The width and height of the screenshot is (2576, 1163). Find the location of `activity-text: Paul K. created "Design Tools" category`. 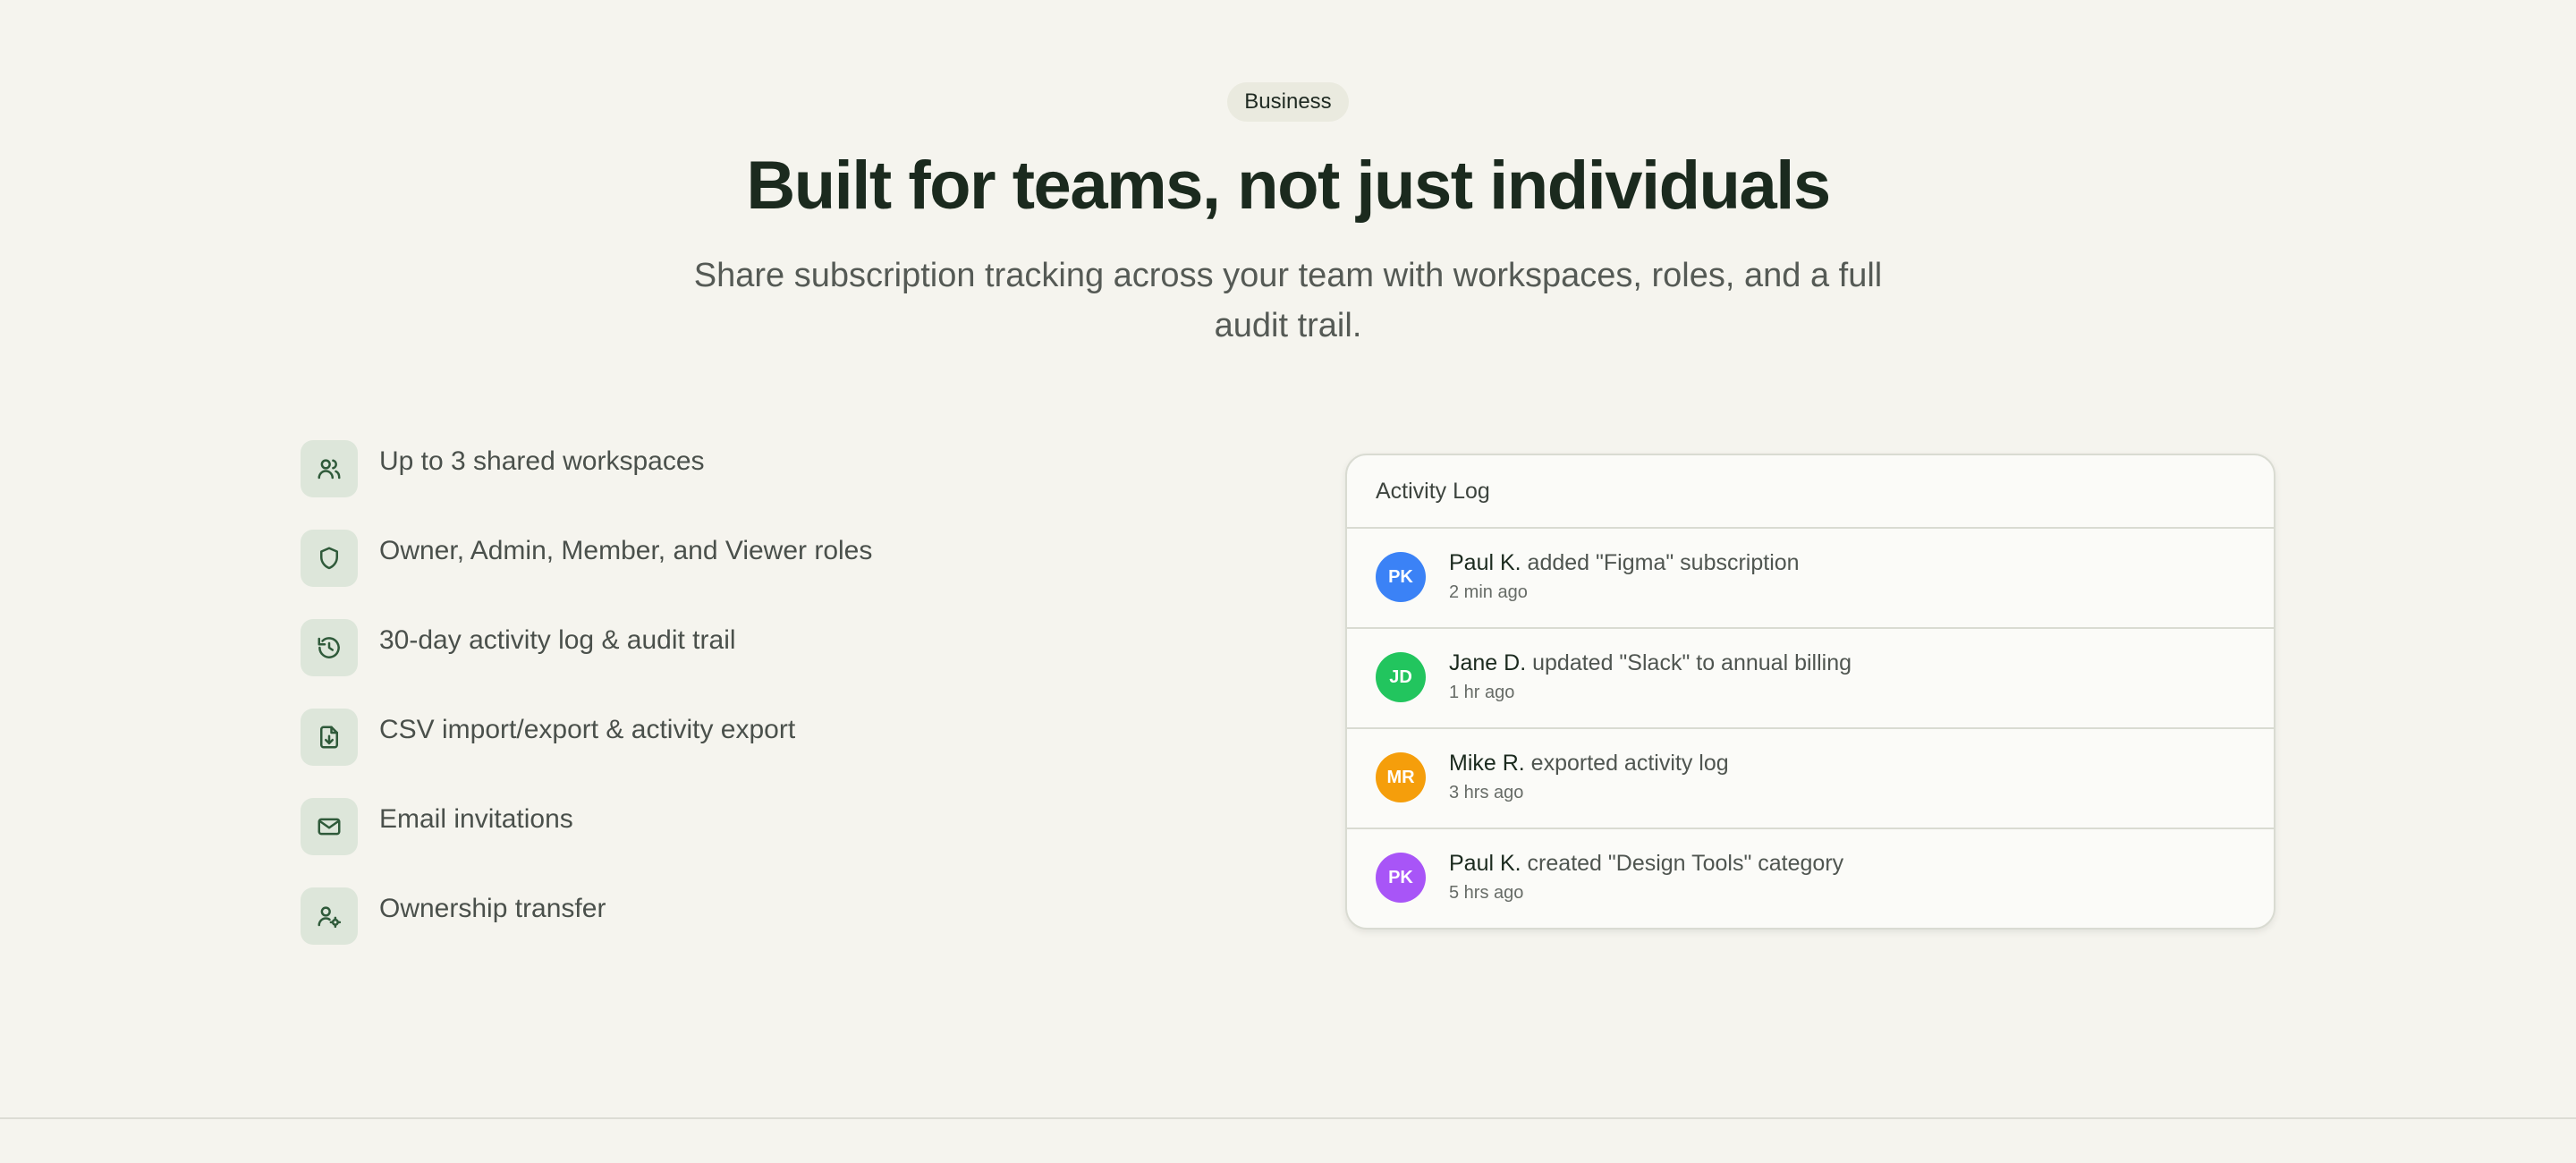

activity-text: Paul K. created "Design Tools" category is located at coordinates (1646, 864).